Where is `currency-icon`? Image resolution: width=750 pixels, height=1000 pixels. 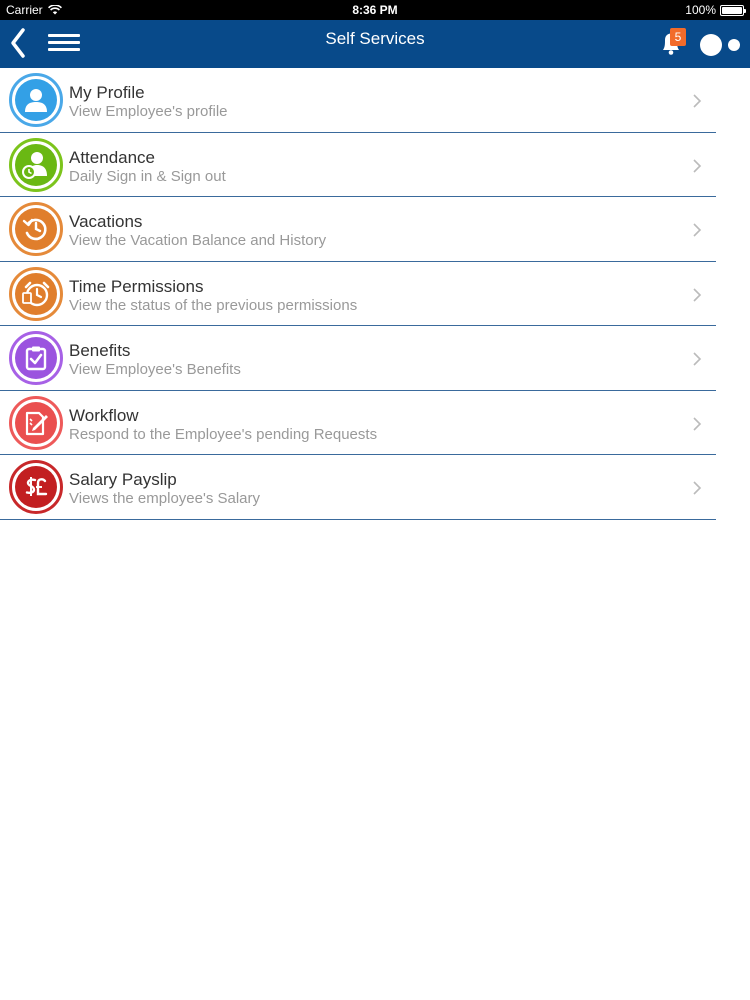
currency-icon is located at coordinates (36, 487).